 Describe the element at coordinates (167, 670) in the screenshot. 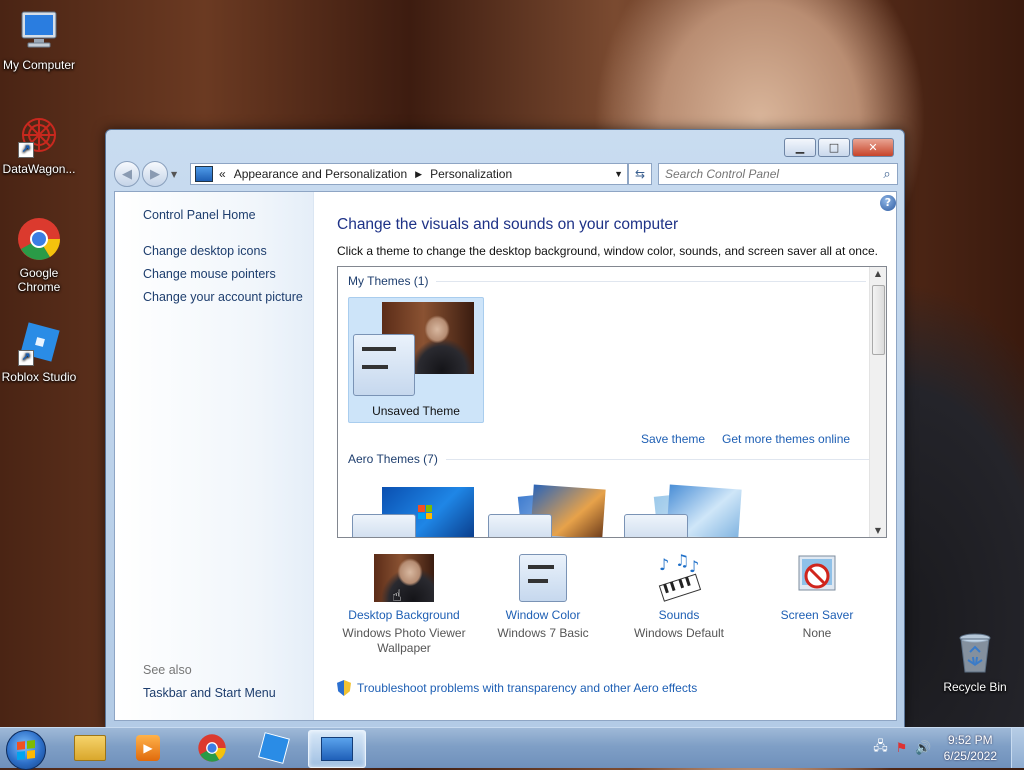

I see `see-also-heading: See also` at that location.